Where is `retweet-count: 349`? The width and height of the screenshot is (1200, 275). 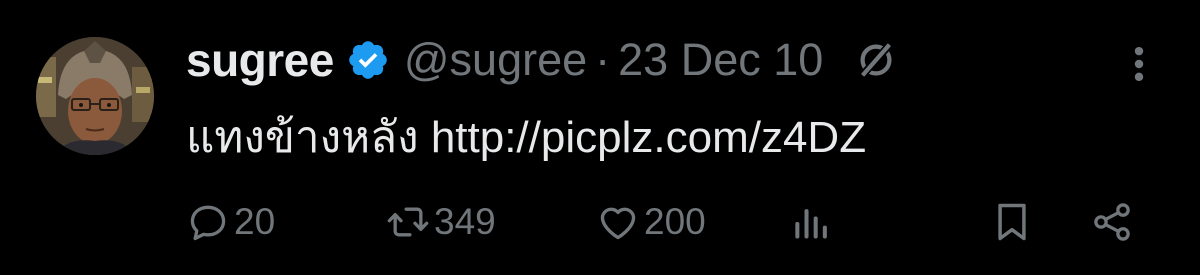 retweet-count: 349 is located at coordinates (465, 221).